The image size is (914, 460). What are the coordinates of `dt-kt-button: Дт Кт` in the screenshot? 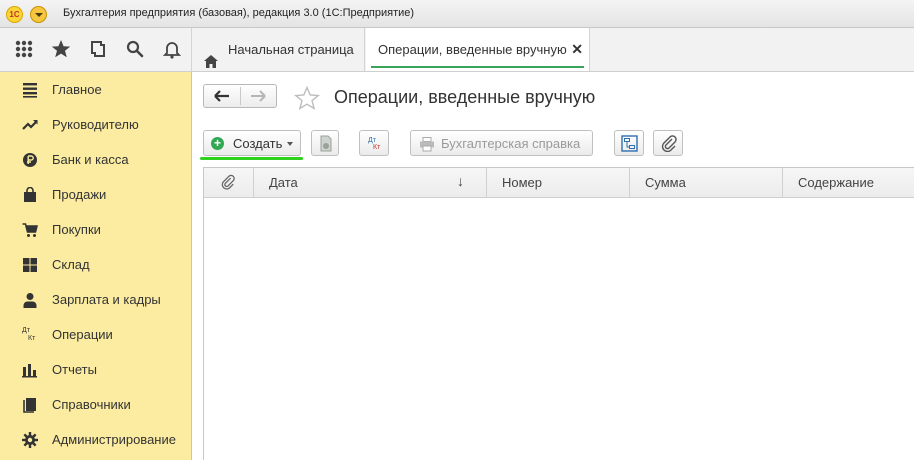 It's located at (374, 143).